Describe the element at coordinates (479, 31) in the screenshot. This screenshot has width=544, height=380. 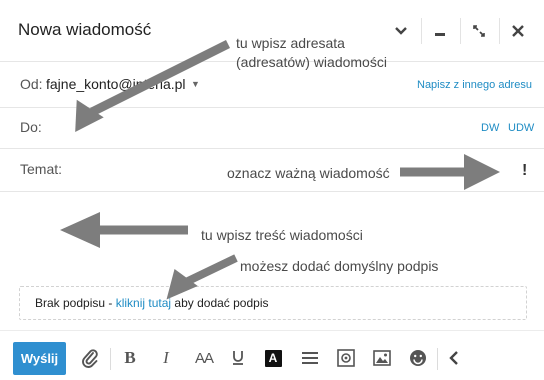
I see `resize-icon` at that location.